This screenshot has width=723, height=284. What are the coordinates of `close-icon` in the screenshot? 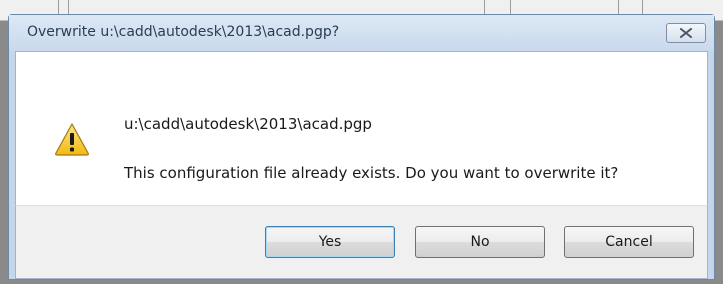 It's located at (686, 33).